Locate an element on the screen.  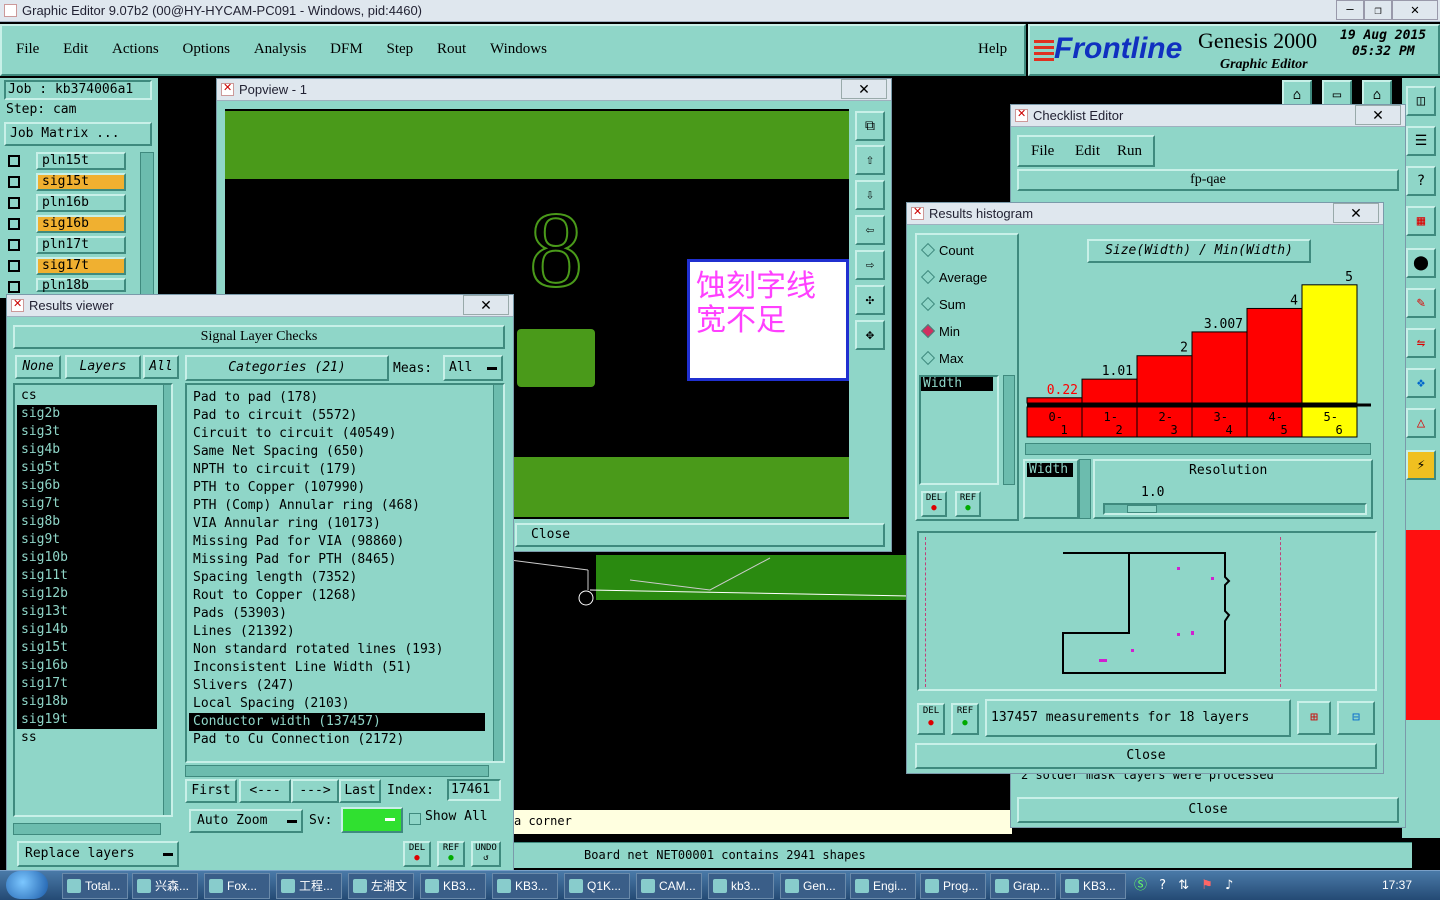
close-window-button: ✕ is located at coordinates (1415, 10).